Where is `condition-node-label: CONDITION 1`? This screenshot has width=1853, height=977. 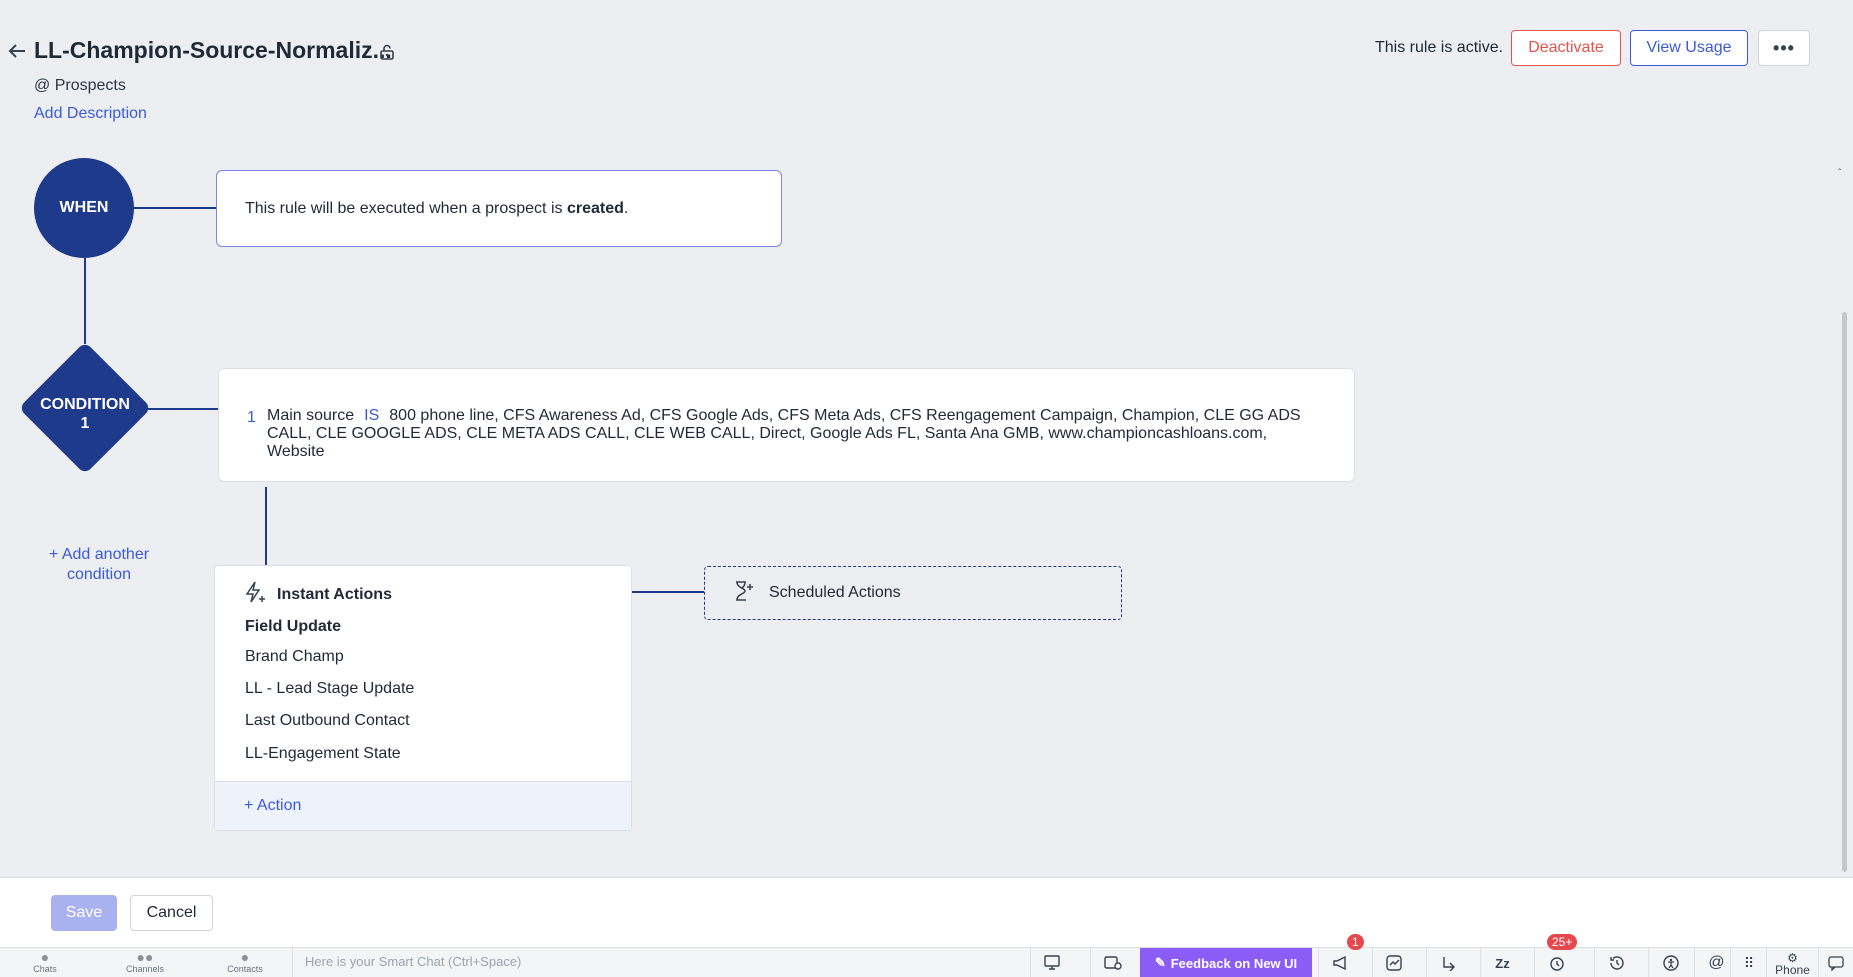 condition-node-label: CONDITION 1 is located at coordinates (85, 414).